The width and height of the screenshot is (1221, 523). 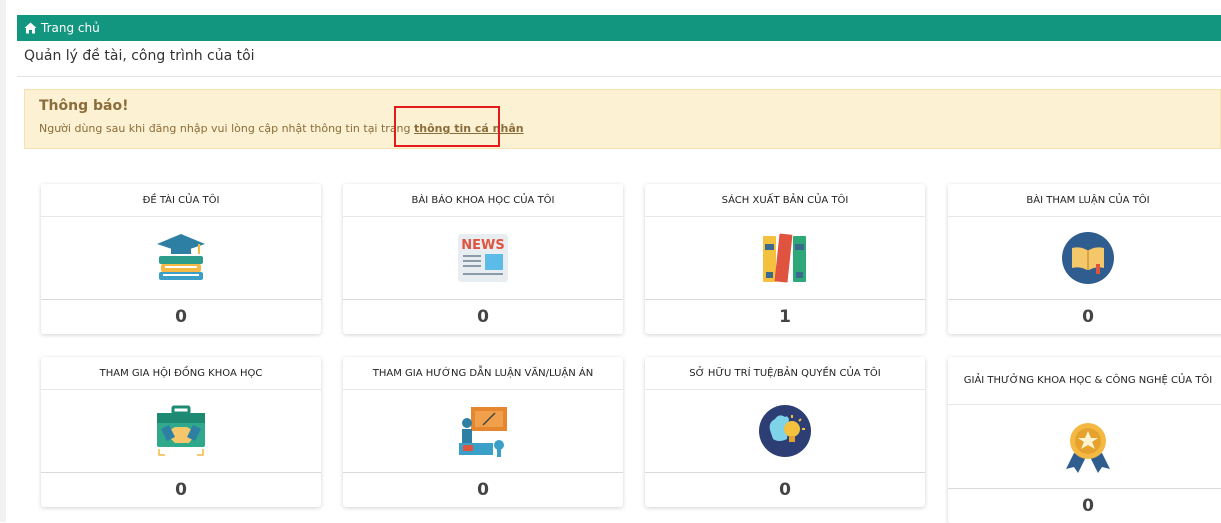 I want to click on card-science-council: THAM GIA HỘI ĐỒNG KHOA HỌC 0, so click(x=181, y=432).